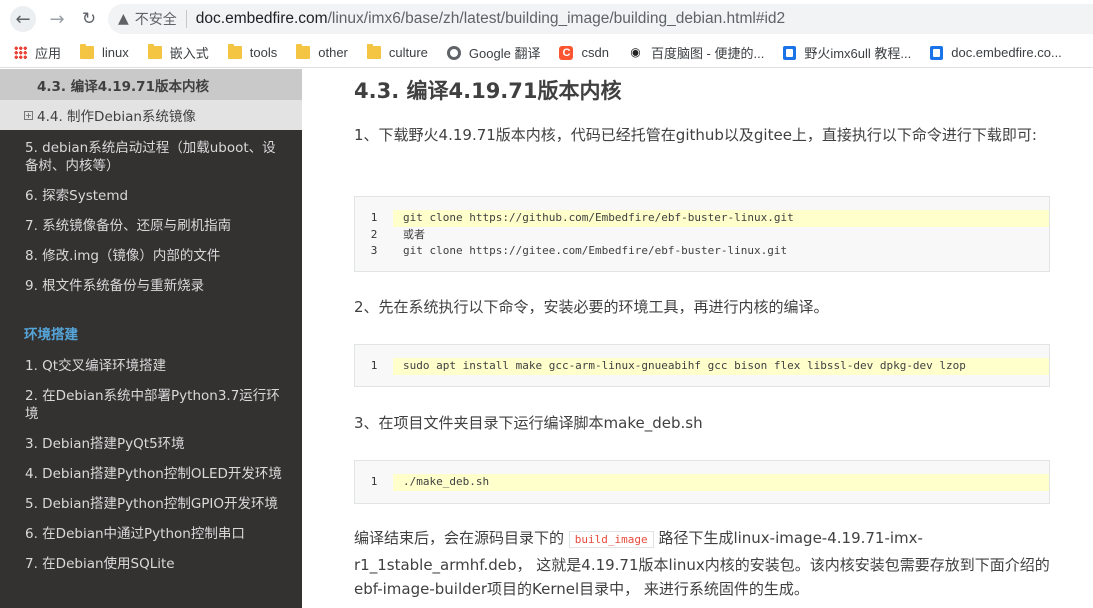 The image size is (1093, 608). What do you see at coordinates (23, 19) in the screenshot?
I see `back-arrow-icon: ←` at bounding box center [23, 19].